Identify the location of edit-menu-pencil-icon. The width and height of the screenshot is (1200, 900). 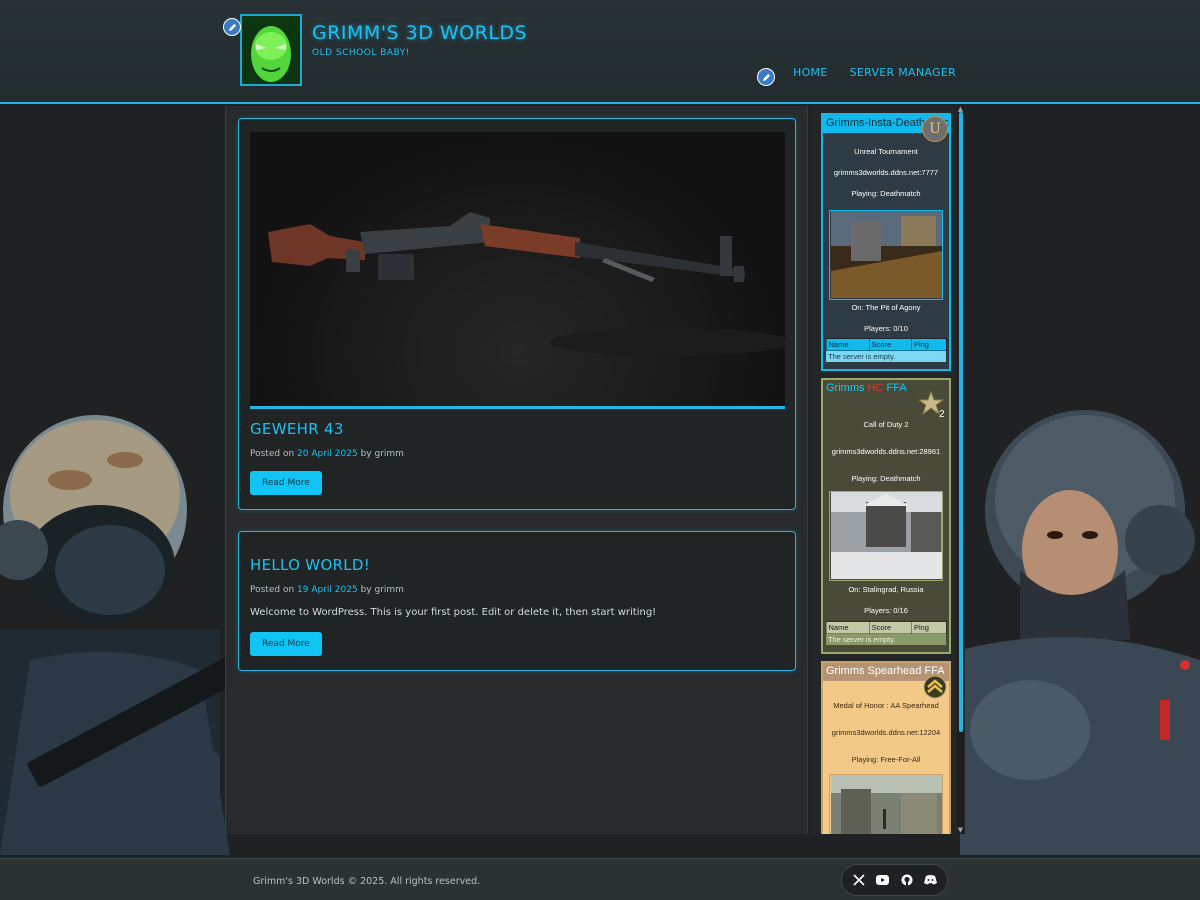
(766, 77).